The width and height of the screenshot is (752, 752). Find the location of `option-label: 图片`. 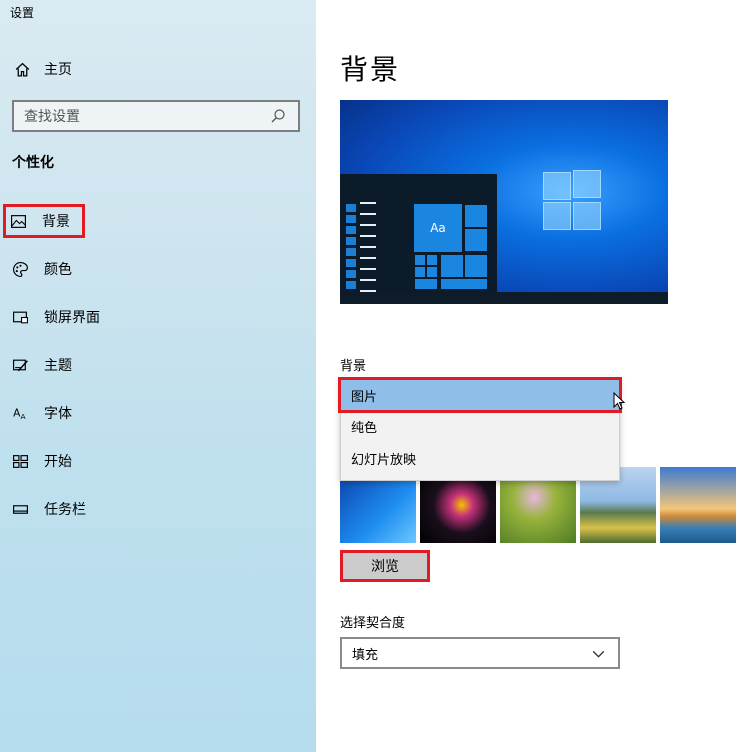

option-label: 图片 is located at coordinates (364, 397).